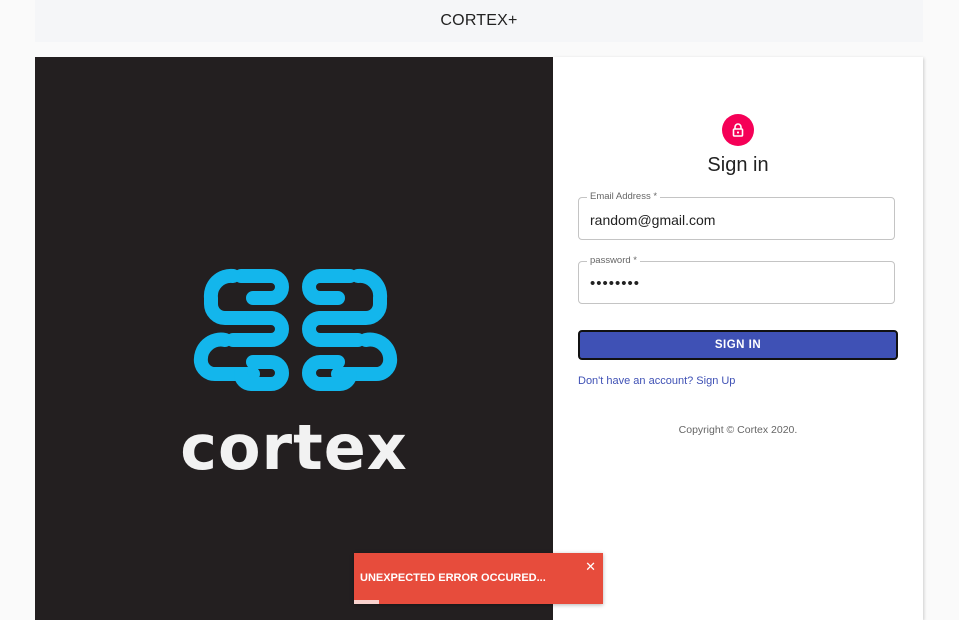 Image resolution: width=959 pixels, height=620 pixels. I want to click on page-title: Sign in, so click(738, 165).